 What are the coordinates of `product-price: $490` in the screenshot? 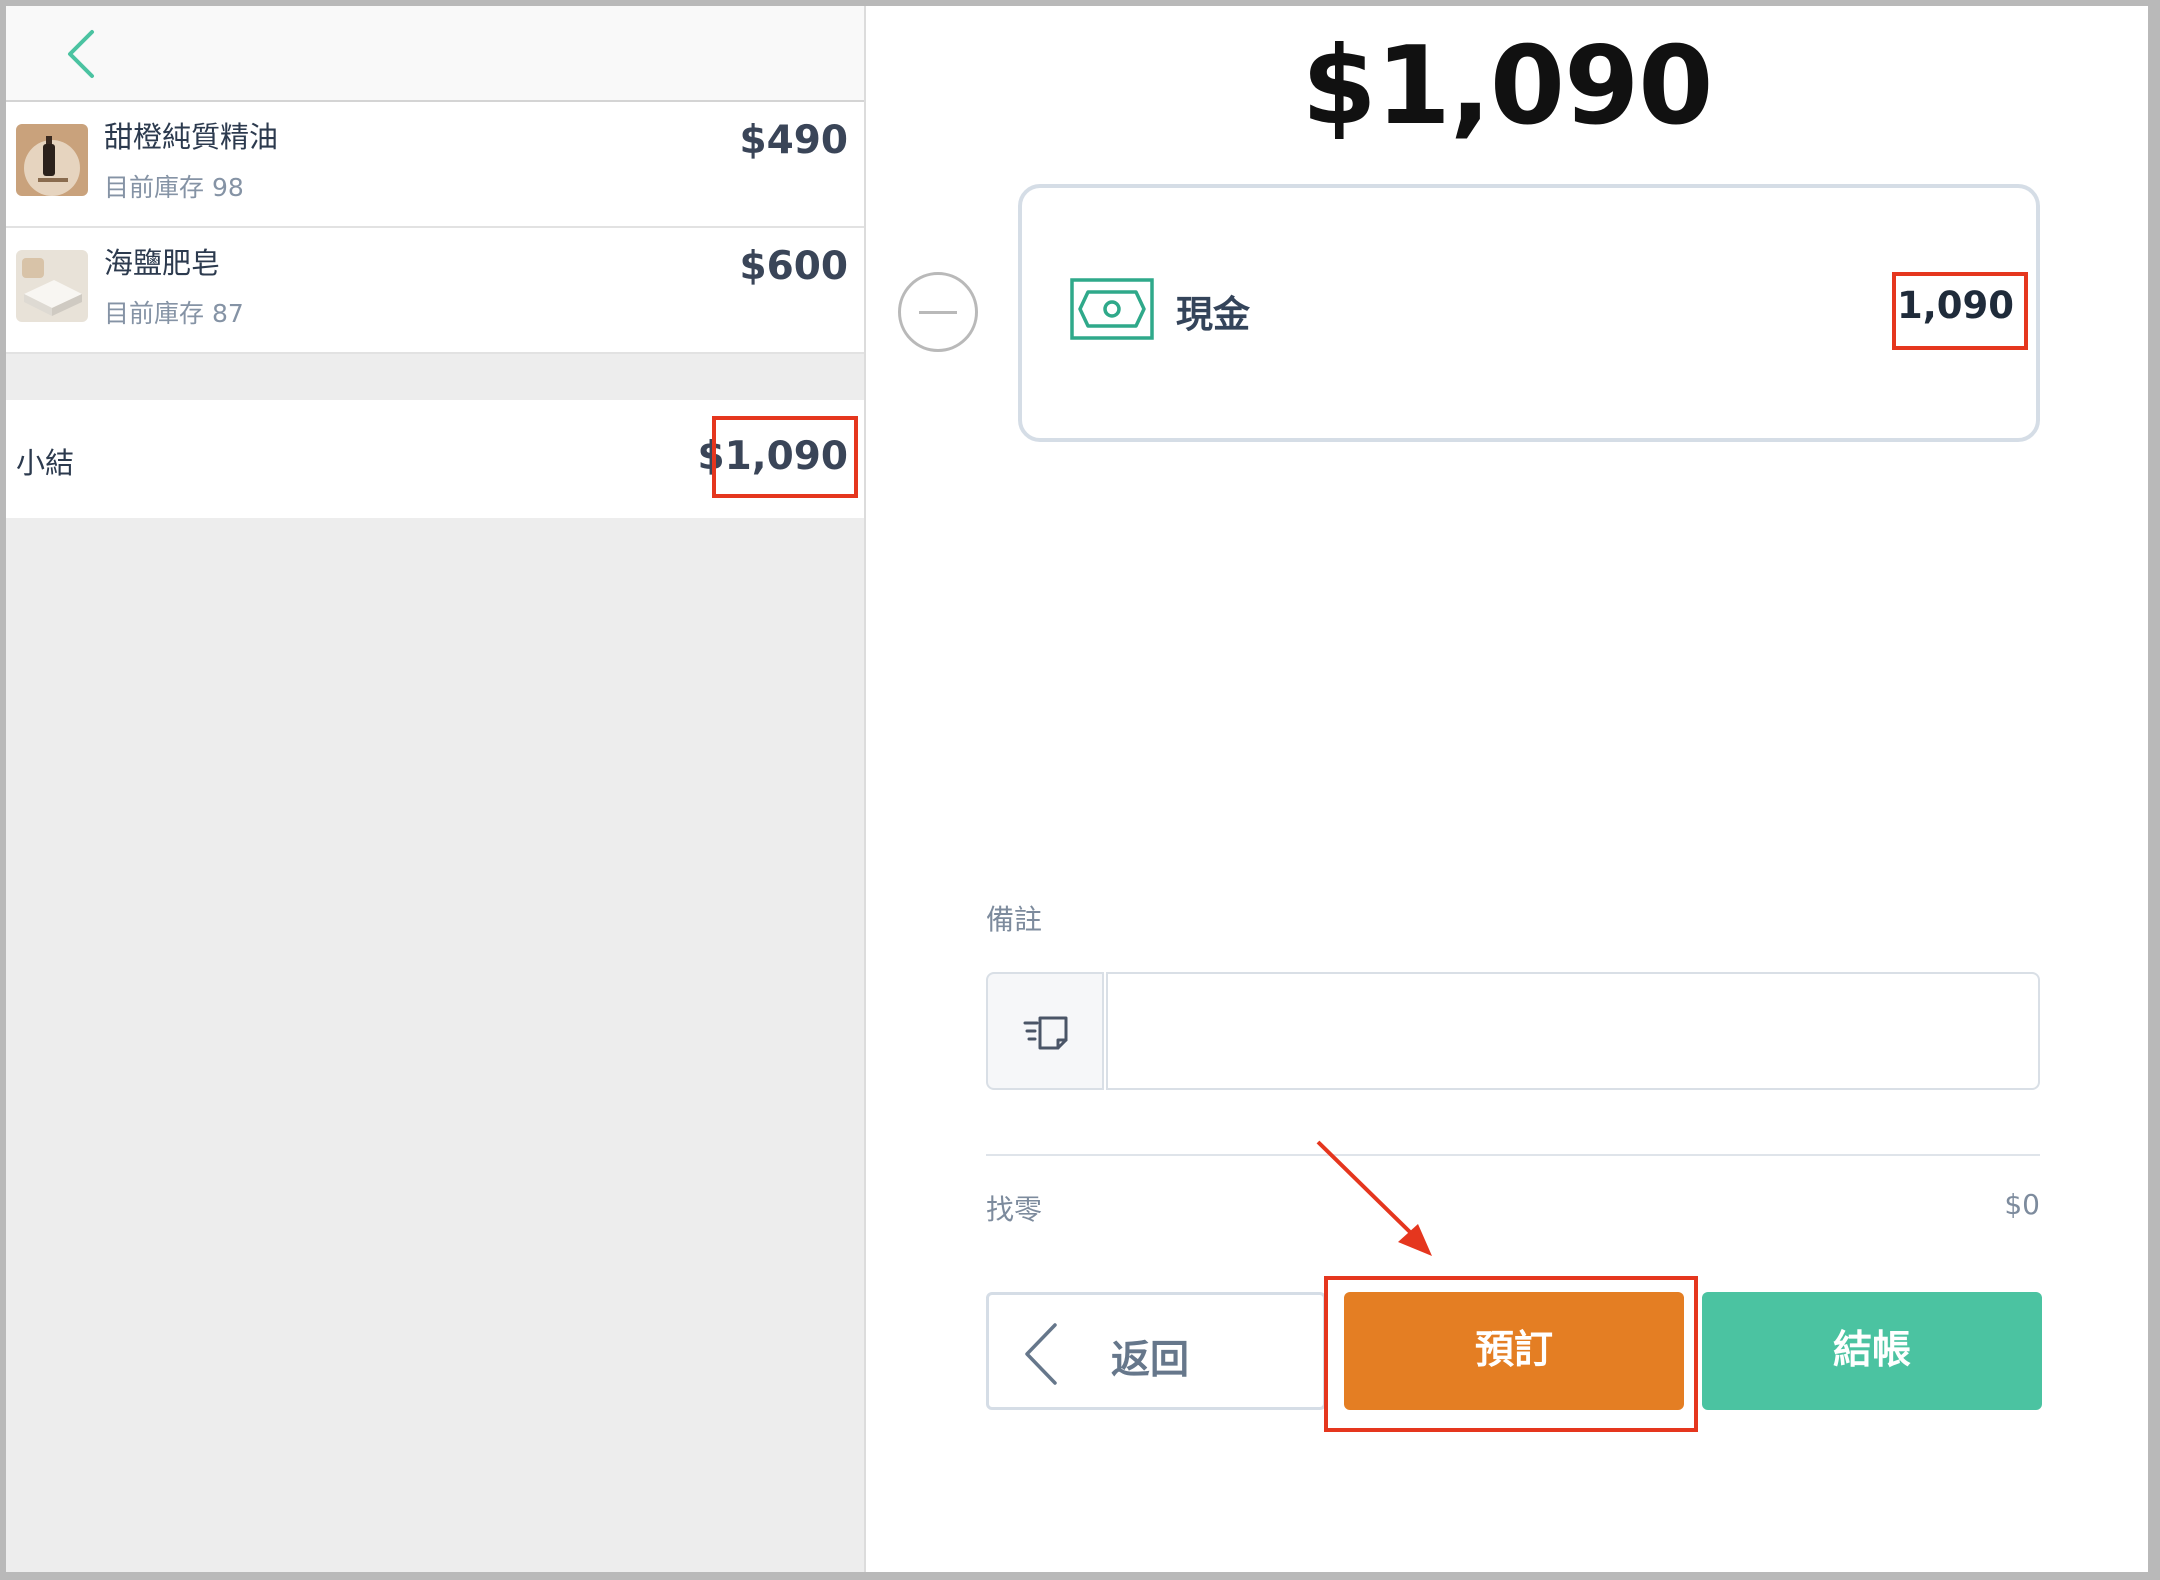 It's located at (793, 140).